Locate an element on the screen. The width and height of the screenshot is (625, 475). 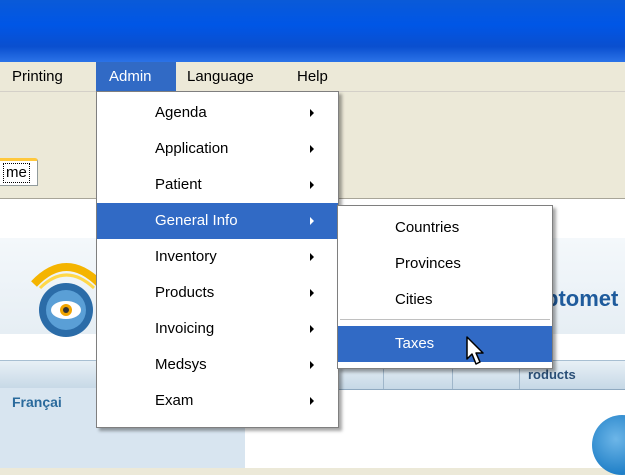
general-info-submenu: Countries Provinces Cities Taxes is located at coordinates (445, 287).